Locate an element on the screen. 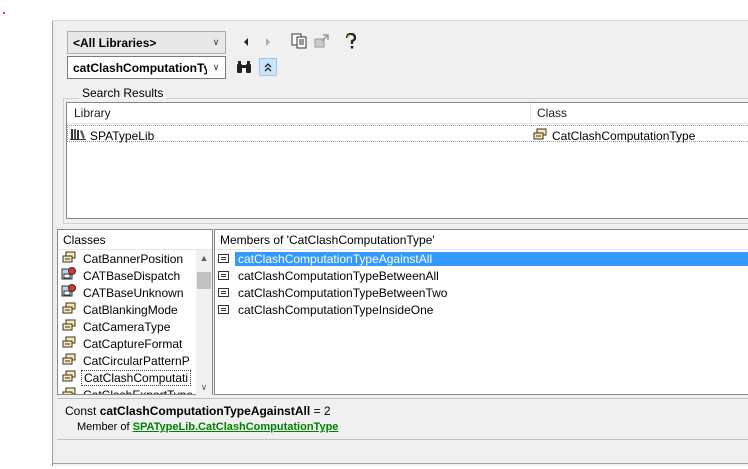 This screenshot has width=748, height=469. class-list-item: CatCameraType is located at coordinates (128, 326).